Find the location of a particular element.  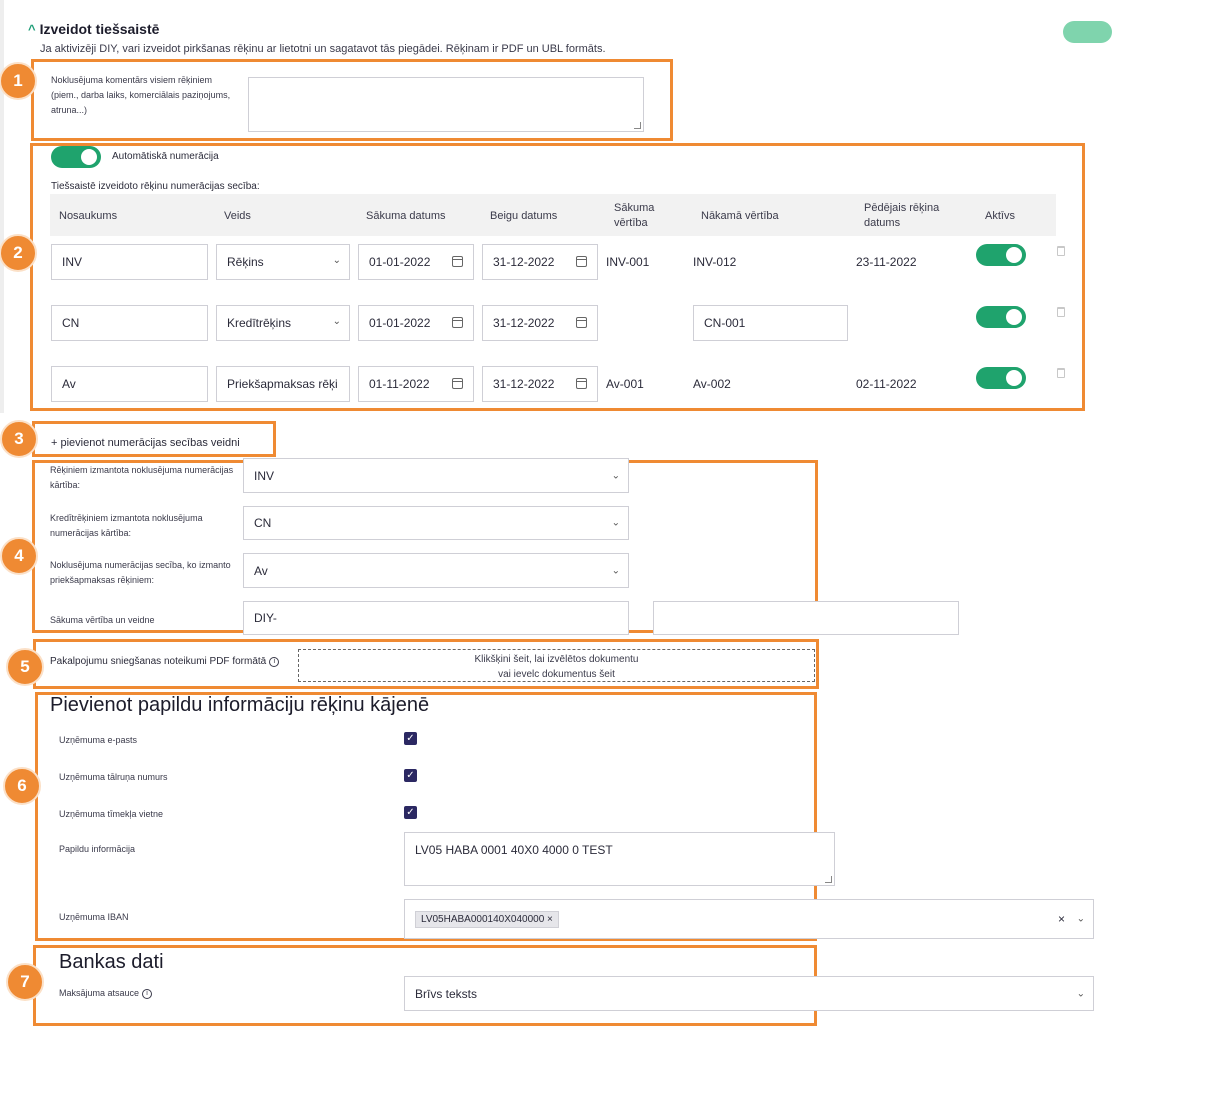

extra-info-textarea: LV05 HABA 0001 40X0 4000 0 TEST is located at coordinates (619, 859).